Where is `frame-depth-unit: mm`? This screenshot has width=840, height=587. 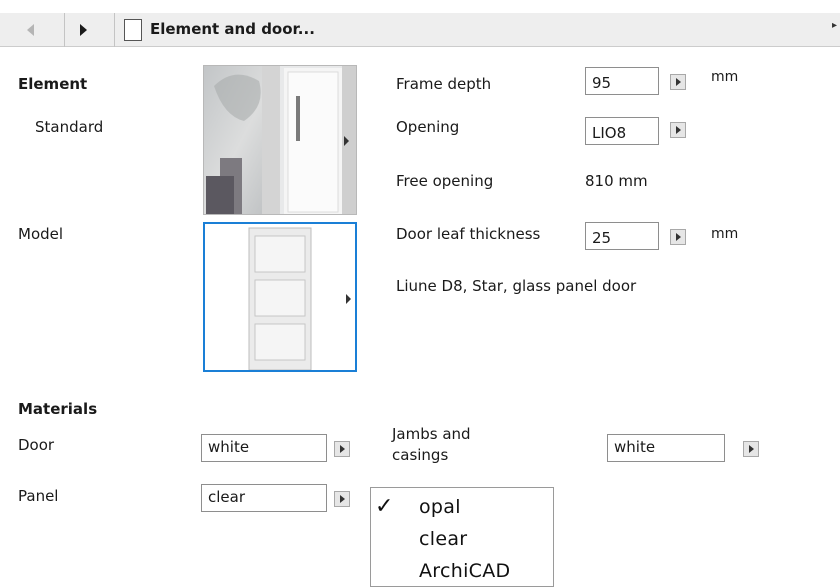 frame-depth-unit: mm is located at coordinates (725, 77).